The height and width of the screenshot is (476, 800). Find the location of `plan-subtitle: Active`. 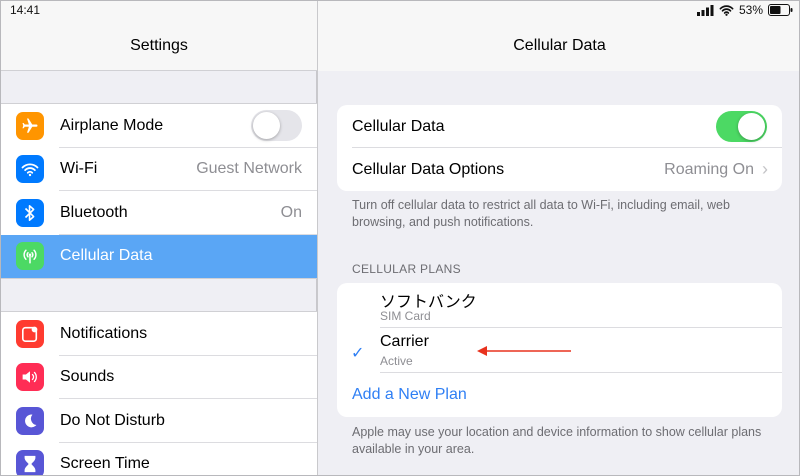

plan-subtitle: Active is located at coordinates (396, 361).